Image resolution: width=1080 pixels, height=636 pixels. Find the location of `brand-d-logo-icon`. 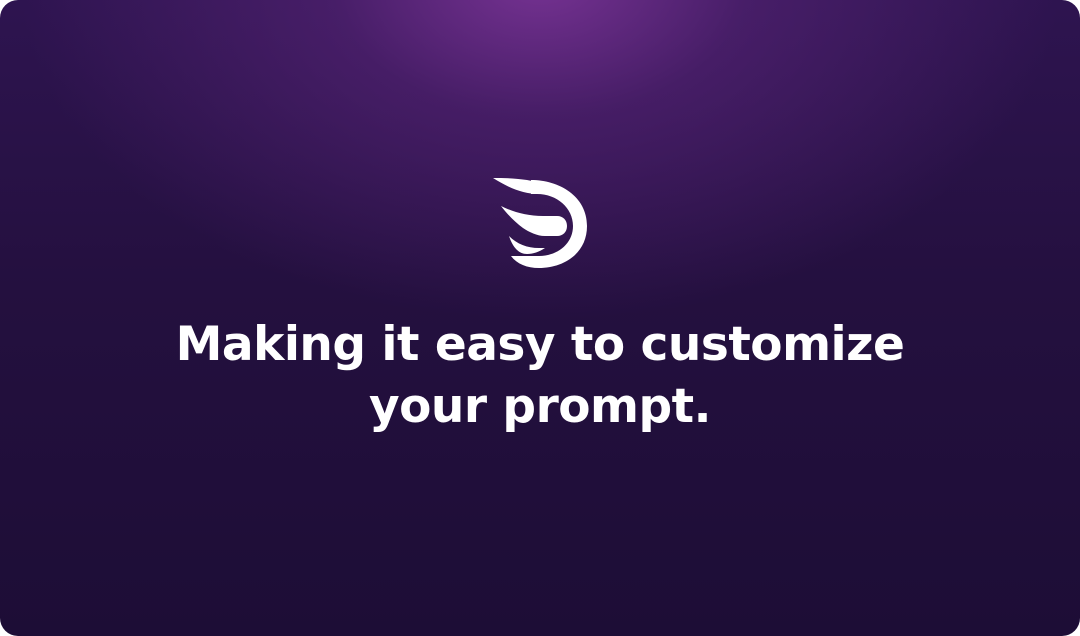

brand-d-logo-icon is located at coordinates (540, 222).